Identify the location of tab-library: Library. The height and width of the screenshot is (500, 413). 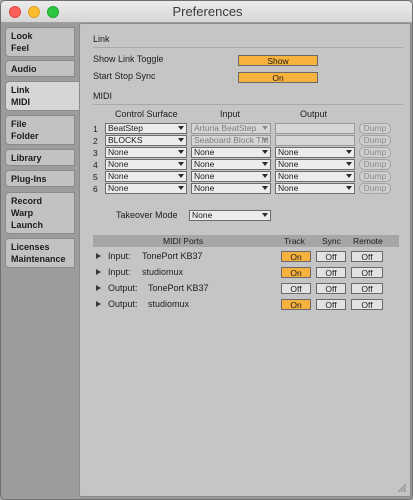
(40, 157).